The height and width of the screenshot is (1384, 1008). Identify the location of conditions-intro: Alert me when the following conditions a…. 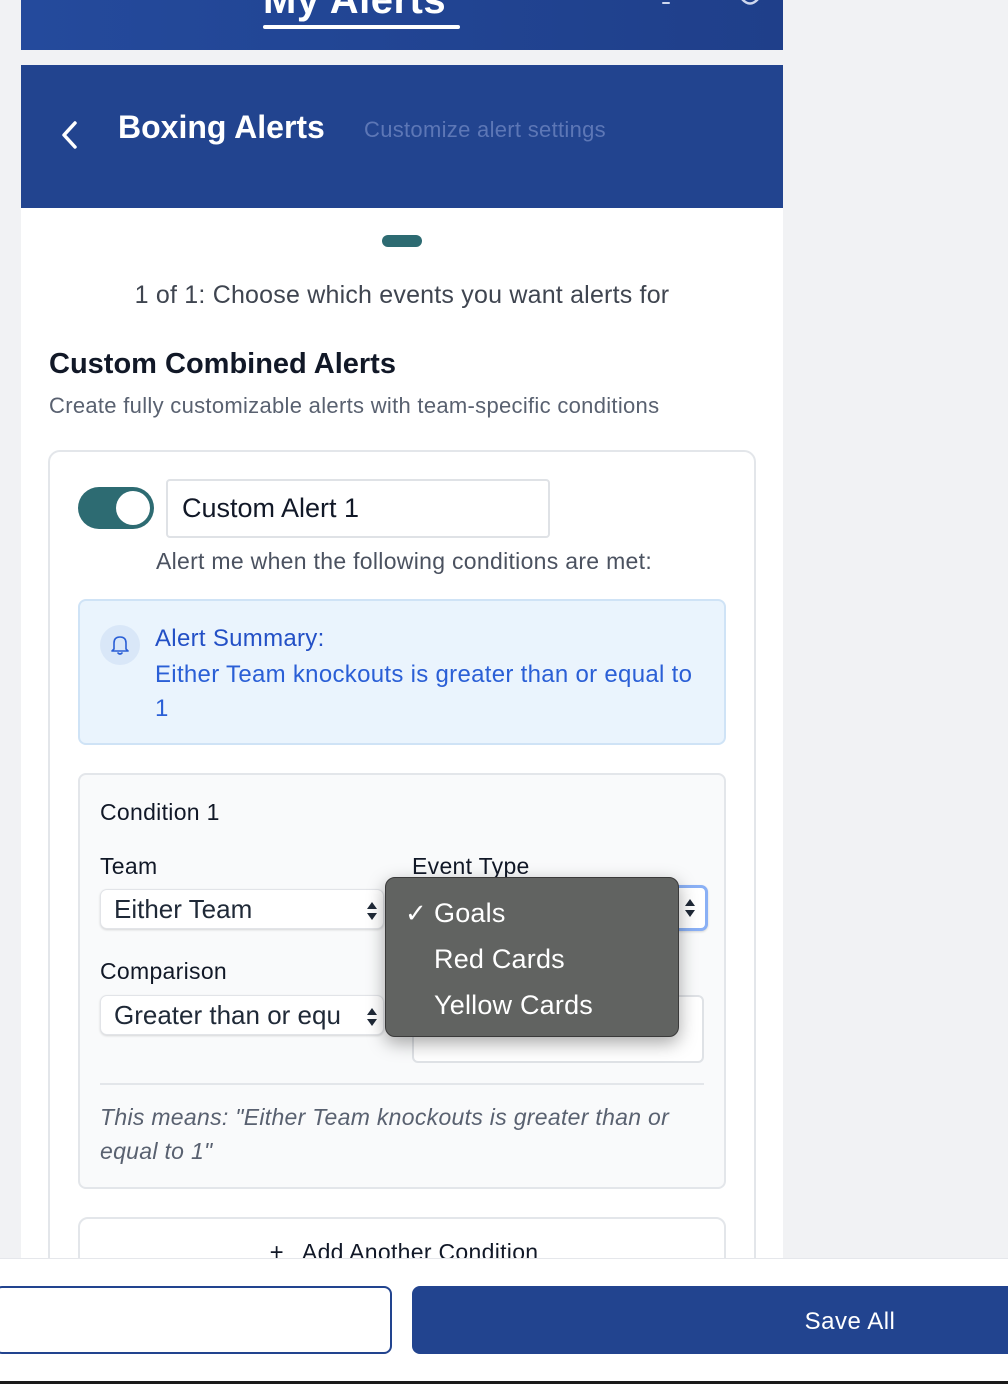
(404, 561).